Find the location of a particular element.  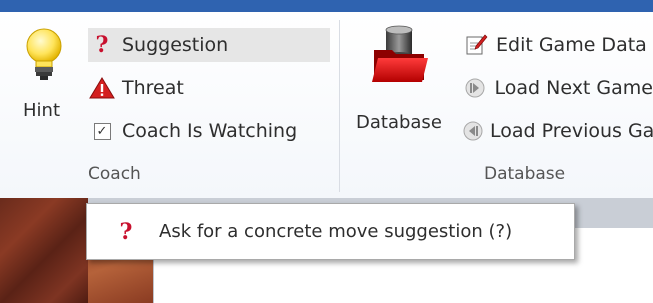

next-arrow-icon is located at coordinates (475, 88).